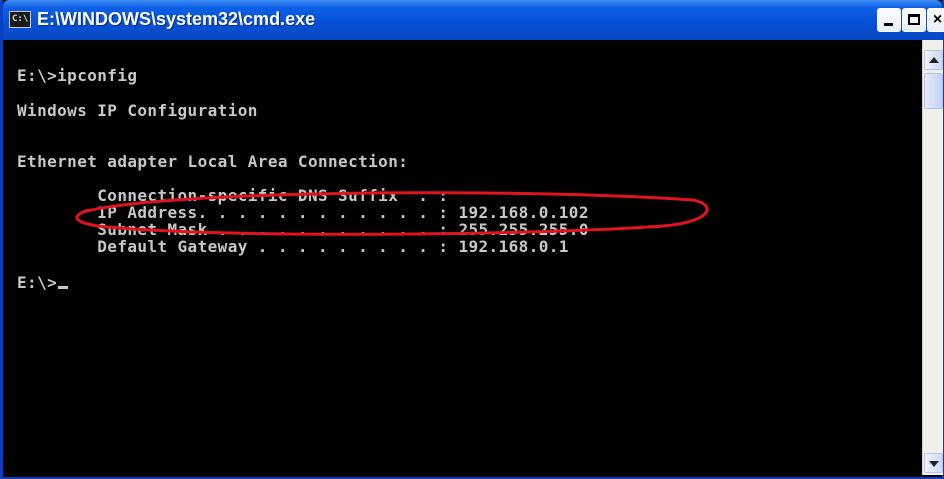  I want to click on scroll-thumb, so click(933, 91).